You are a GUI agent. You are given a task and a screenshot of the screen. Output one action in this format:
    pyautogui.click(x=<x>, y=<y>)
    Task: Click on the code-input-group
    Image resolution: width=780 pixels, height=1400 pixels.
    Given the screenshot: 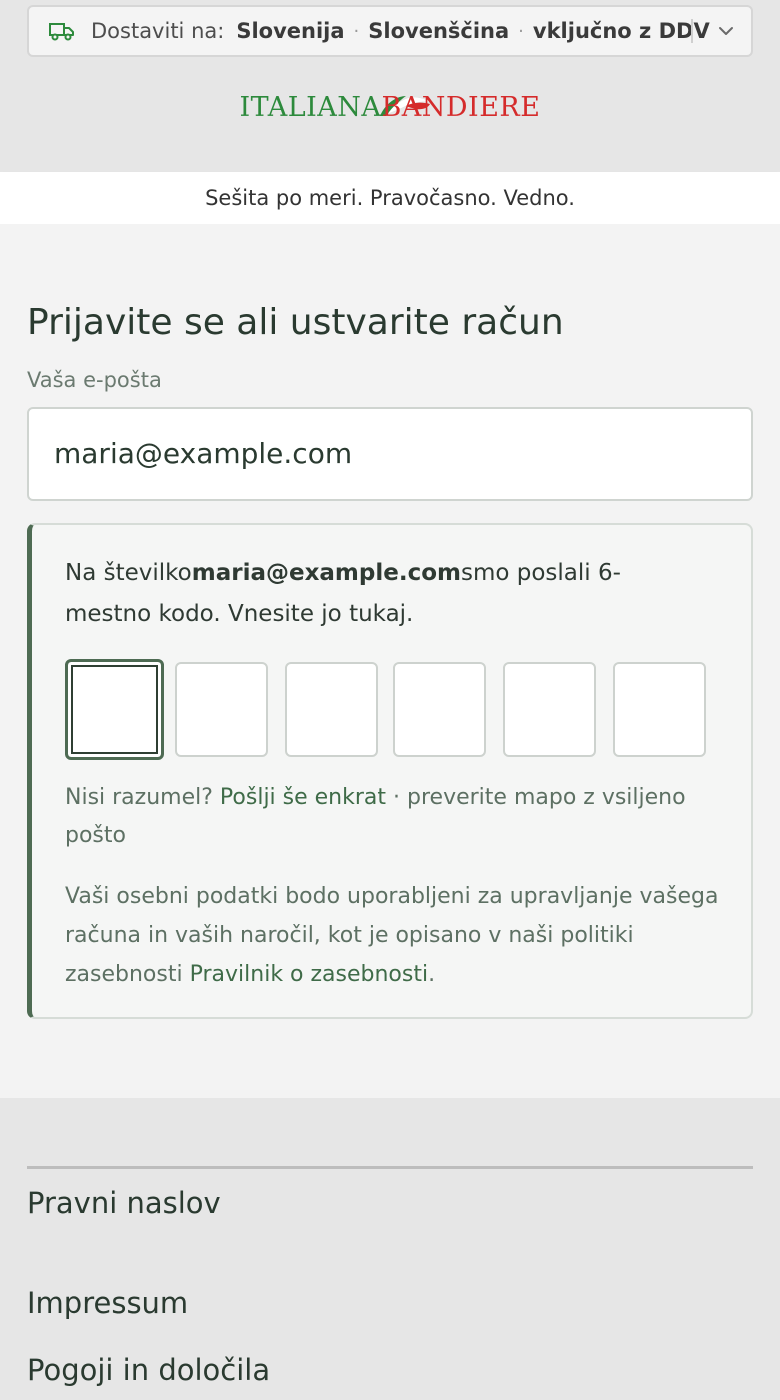 What is the action you would take?
    pyautogui.click(x=395, y=709)
    